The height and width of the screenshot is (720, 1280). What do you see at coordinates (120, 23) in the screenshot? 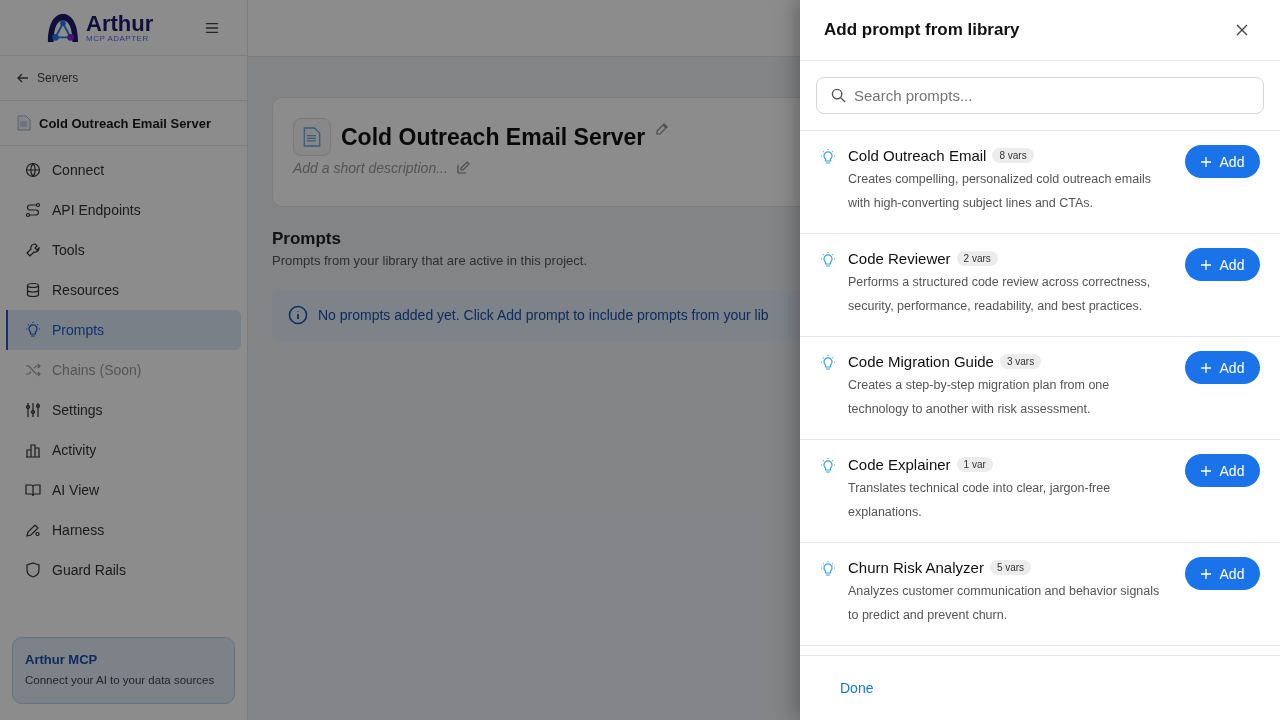
I see `brand-name: Arthur` at bounding box center [120, 23].